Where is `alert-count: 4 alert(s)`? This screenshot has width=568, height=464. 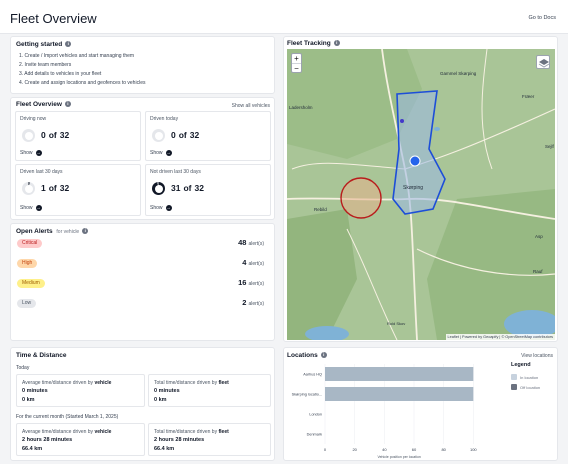 alert-count: 4 alert(s) is located at coordinates (253, 262).